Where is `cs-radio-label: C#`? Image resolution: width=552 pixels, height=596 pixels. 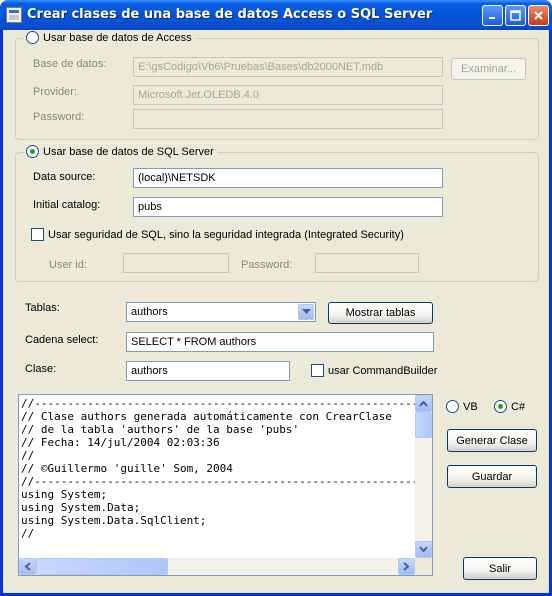
cs-radio-label: C# is located at coordinates (518, 406).